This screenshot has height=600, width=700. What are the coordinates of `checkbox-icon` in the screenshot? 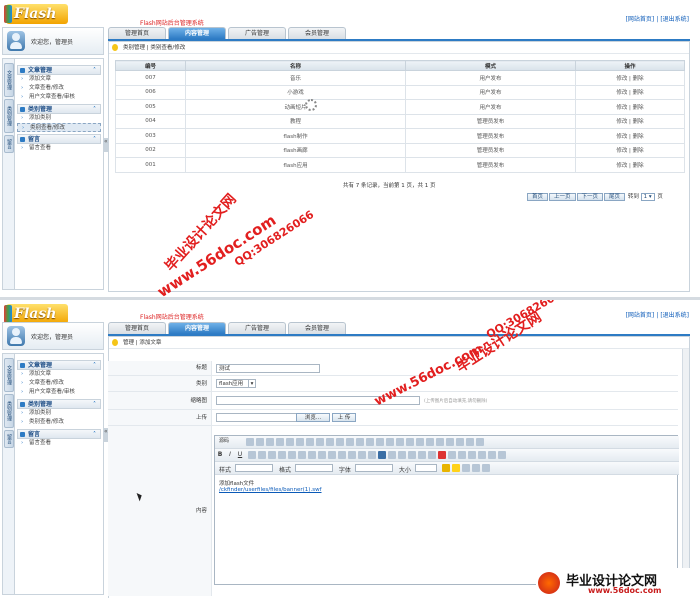 It's located at (409, 442).